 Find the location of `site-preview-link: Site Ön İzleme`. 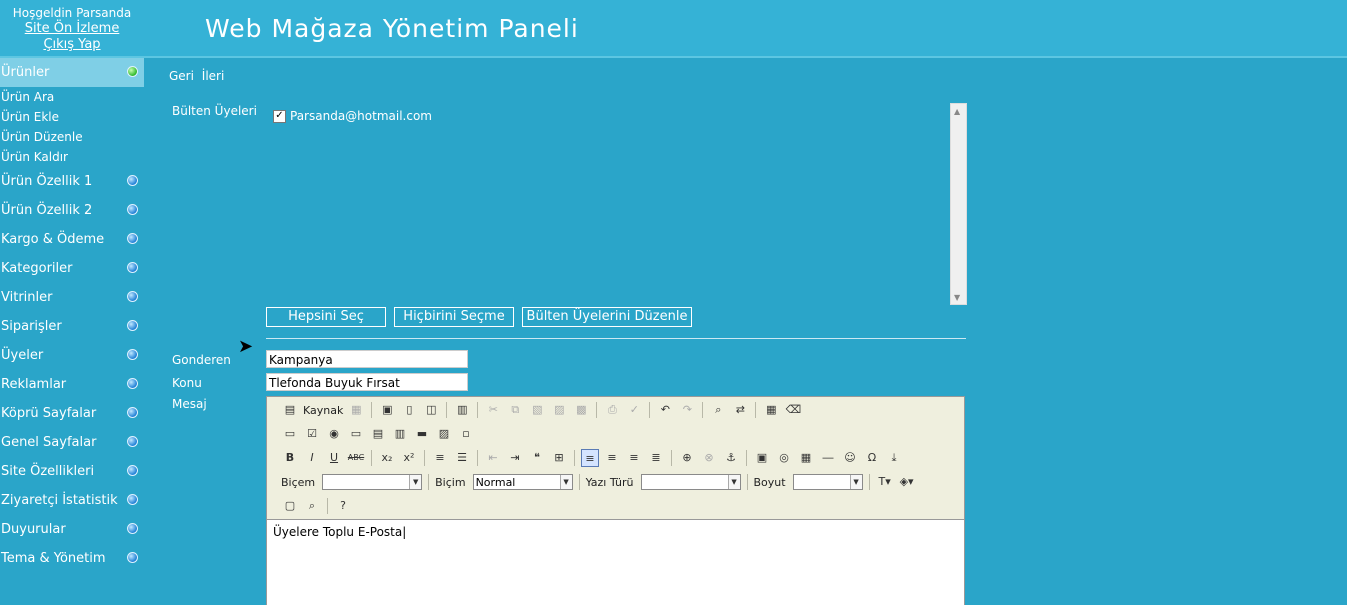

site-preview-link: Site Ön İzleme is located at coordinates (72, 29).